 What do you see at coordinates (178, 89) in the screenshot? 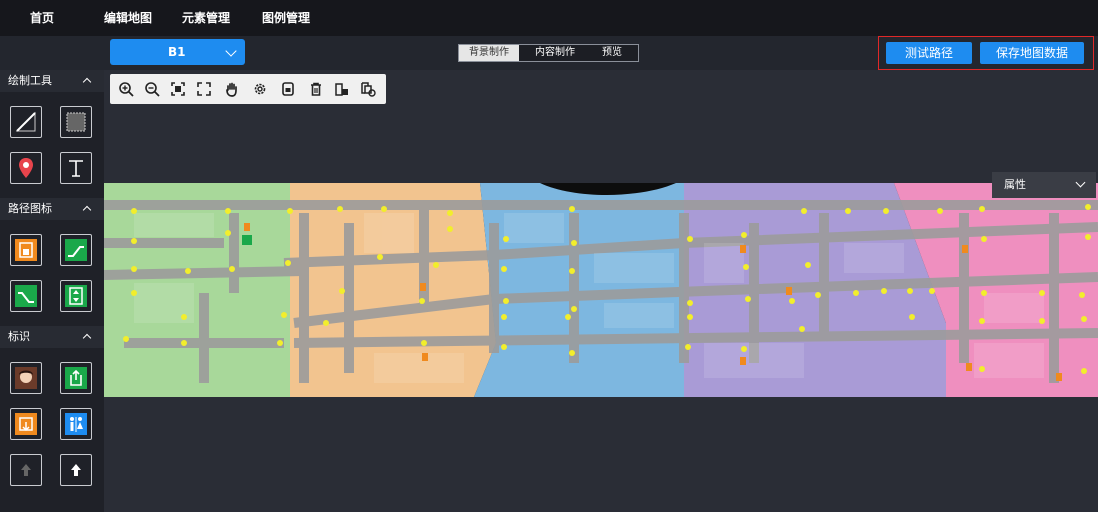
I see `fit-screen-icon` at bounding box center [178, 89].